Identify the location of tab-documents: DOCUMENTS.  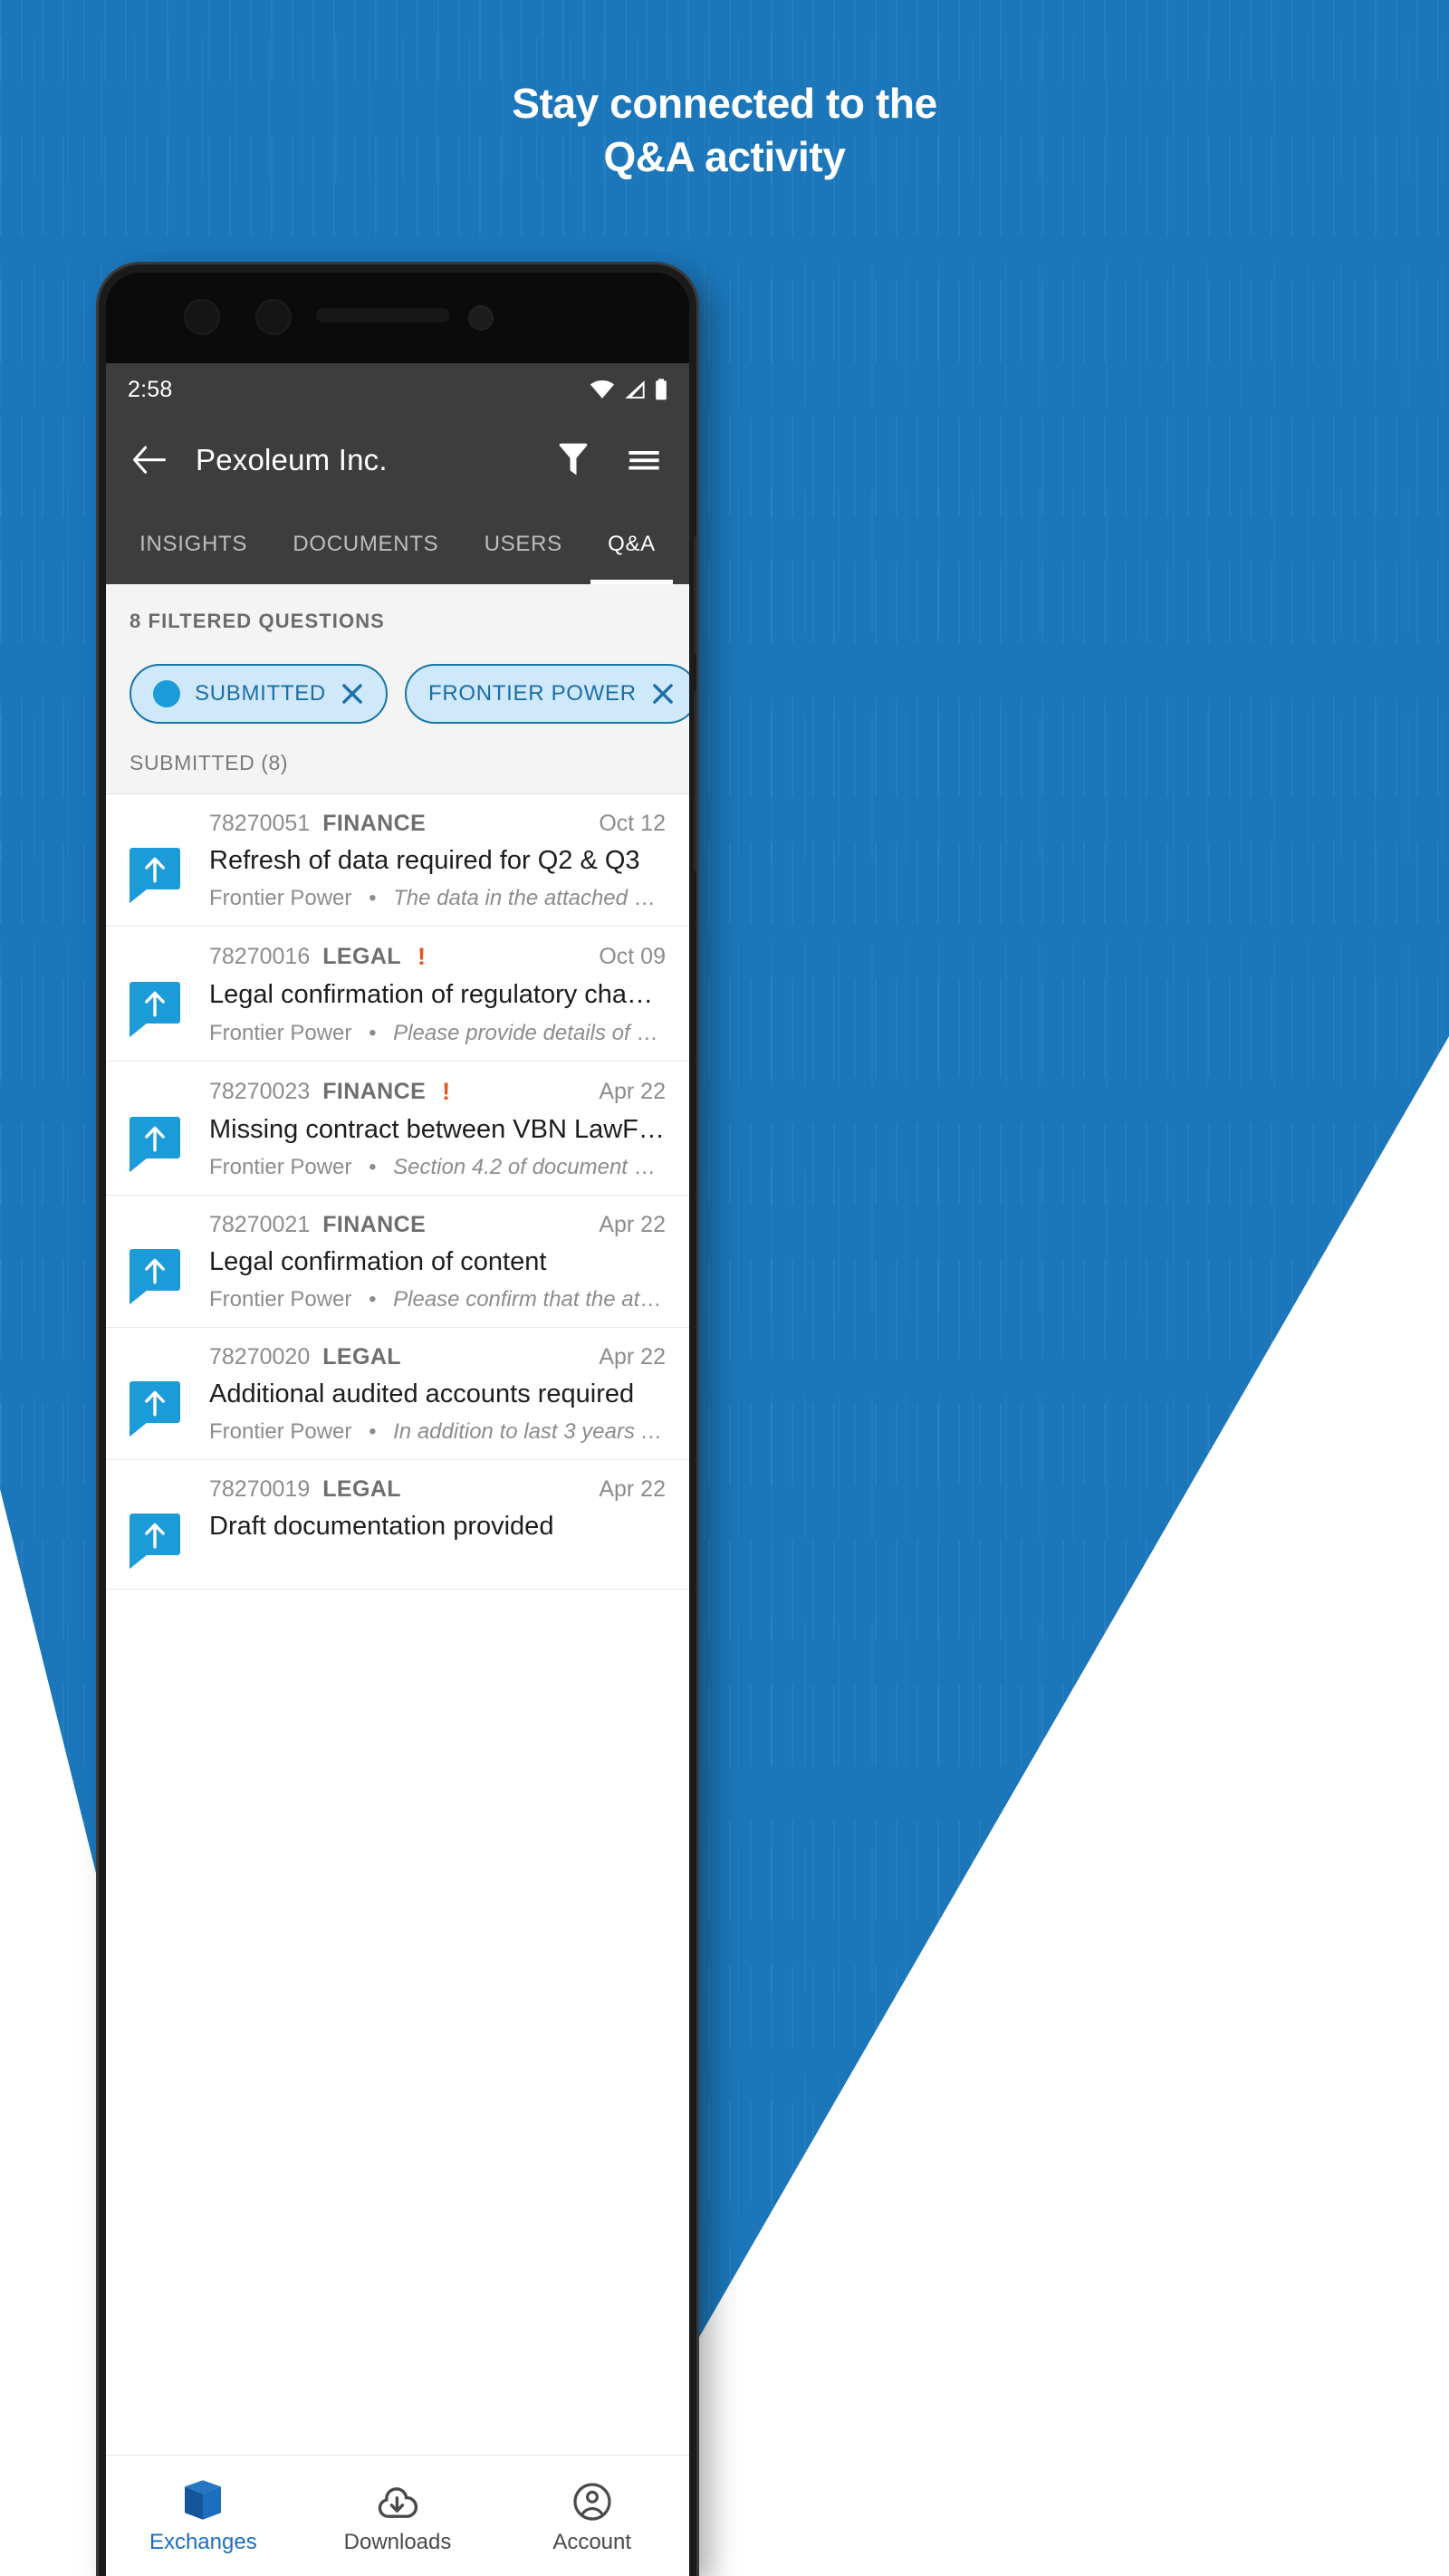
(365, 544).